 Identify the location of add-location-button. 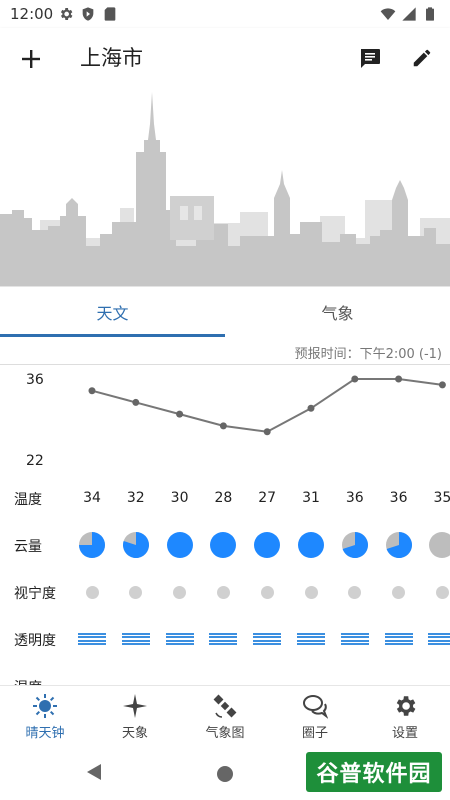
(31, 59).